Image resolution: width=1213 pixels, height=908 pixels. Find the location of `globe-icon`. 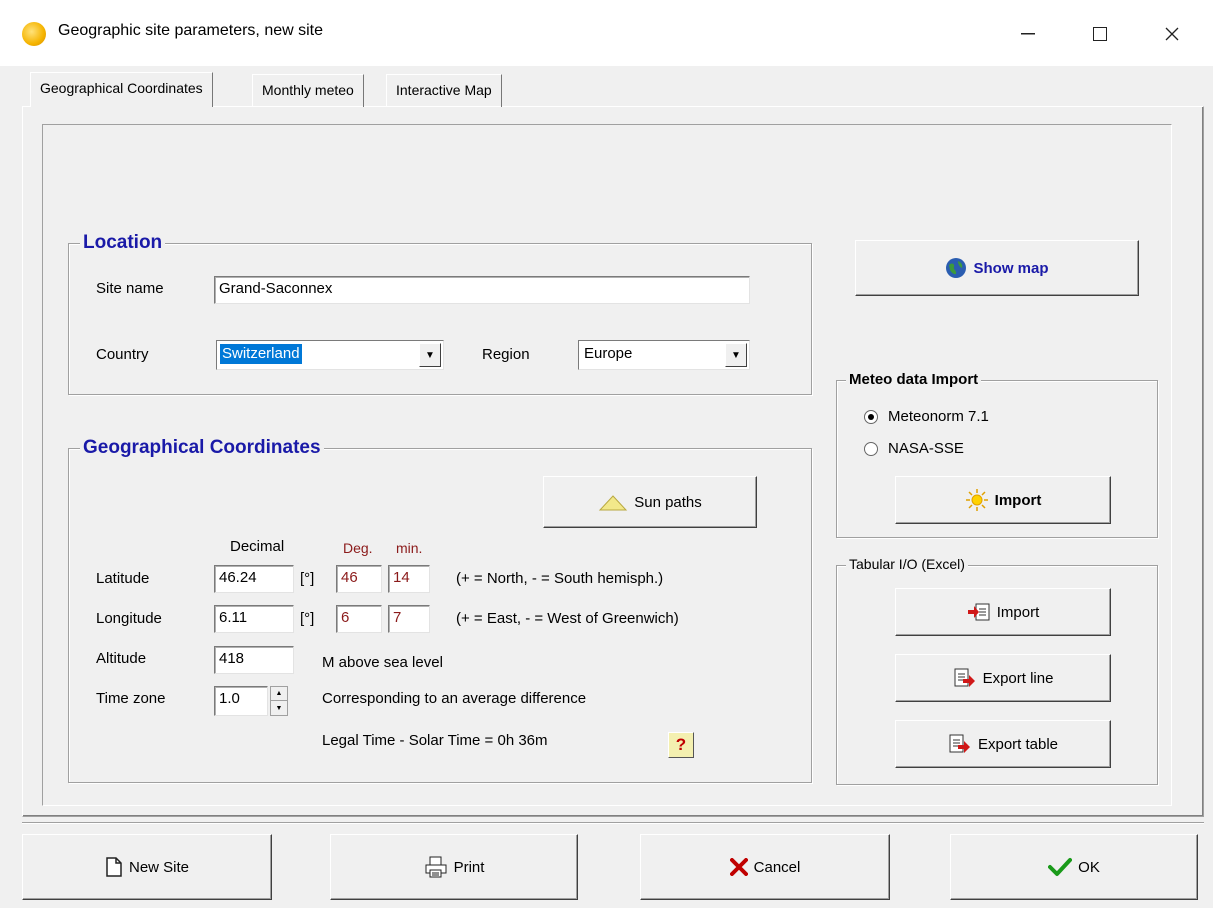

globe-icon is located at coordinates (956, 268).